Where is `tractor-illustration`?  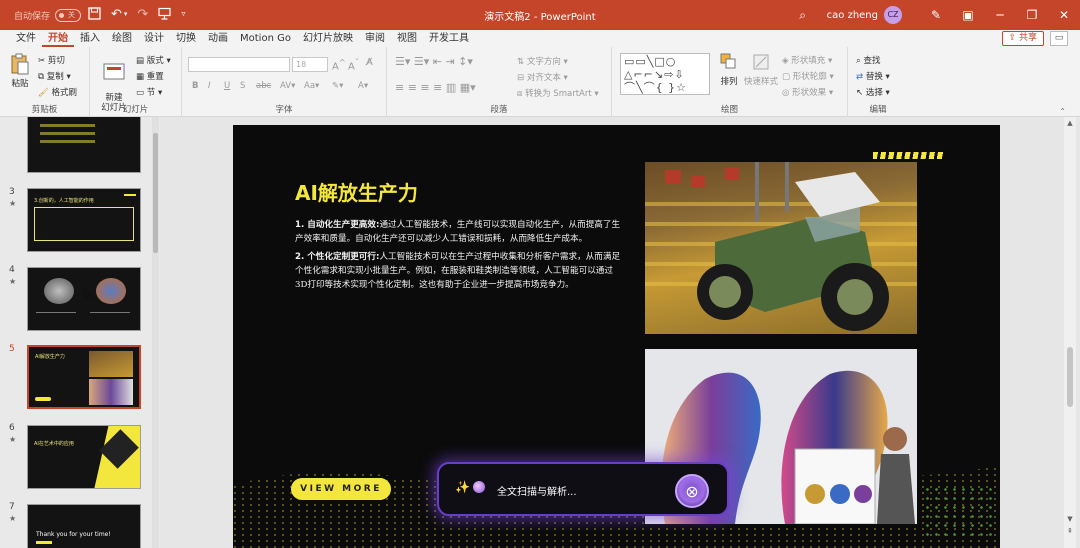
tractor-illustration is located at coordinates (781, 246).